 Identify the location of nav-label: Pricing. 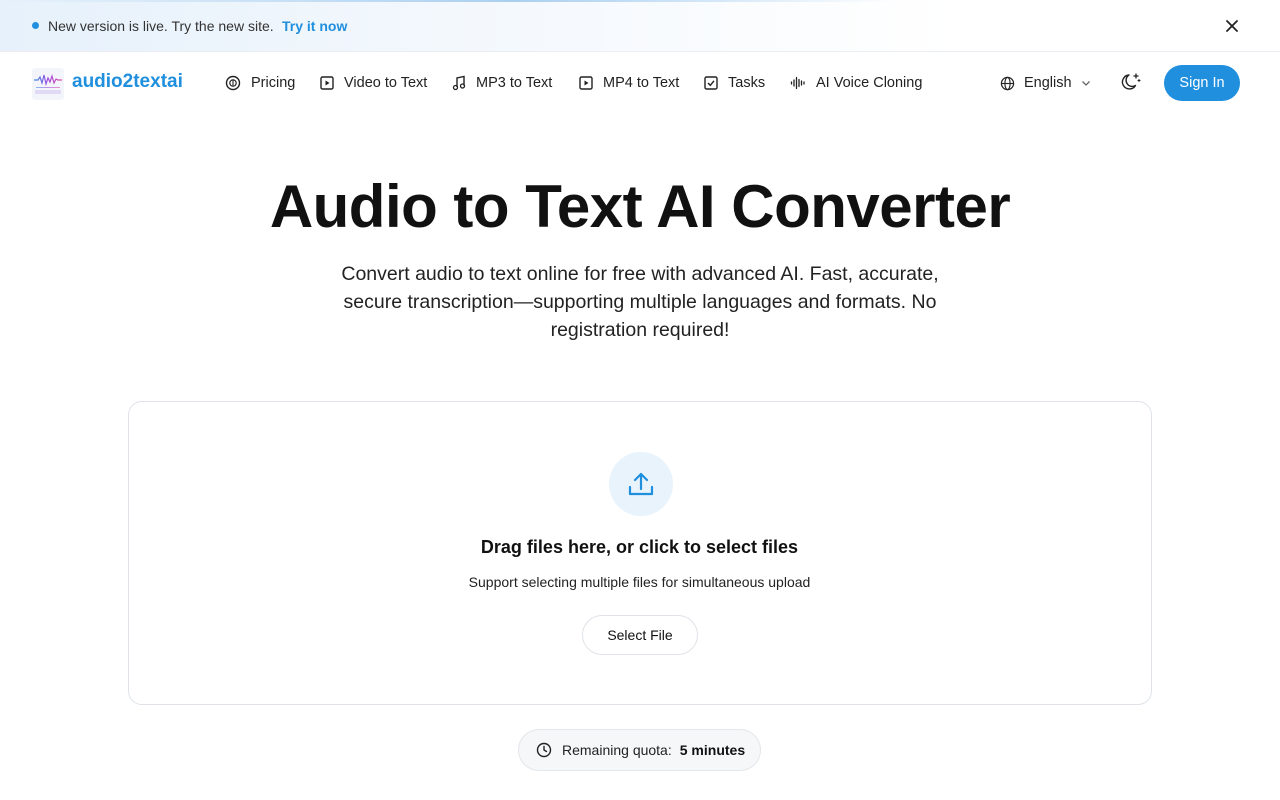
(273, 83).